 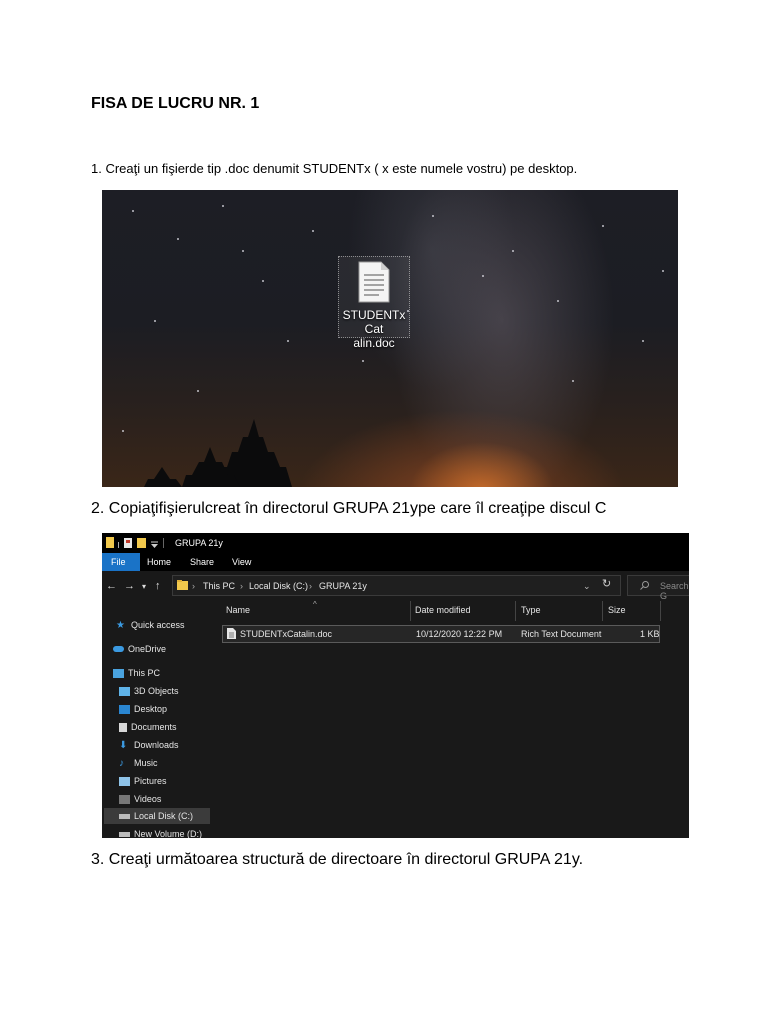 What do you see at coordinates (124, 709) in the screenshot?
I see `desktop-icon` at bounding box center [124, 709].